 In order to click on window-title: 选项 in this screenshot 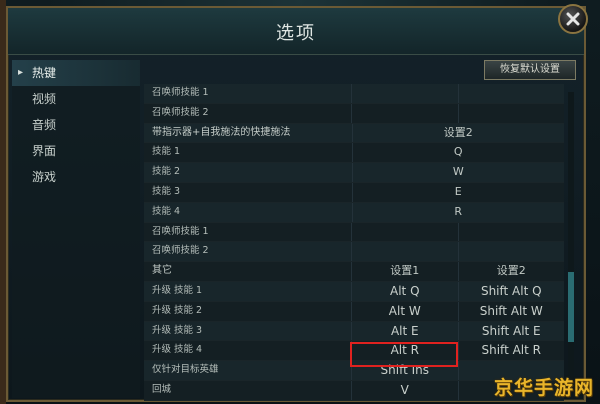, I will do `click(296, 33)`.